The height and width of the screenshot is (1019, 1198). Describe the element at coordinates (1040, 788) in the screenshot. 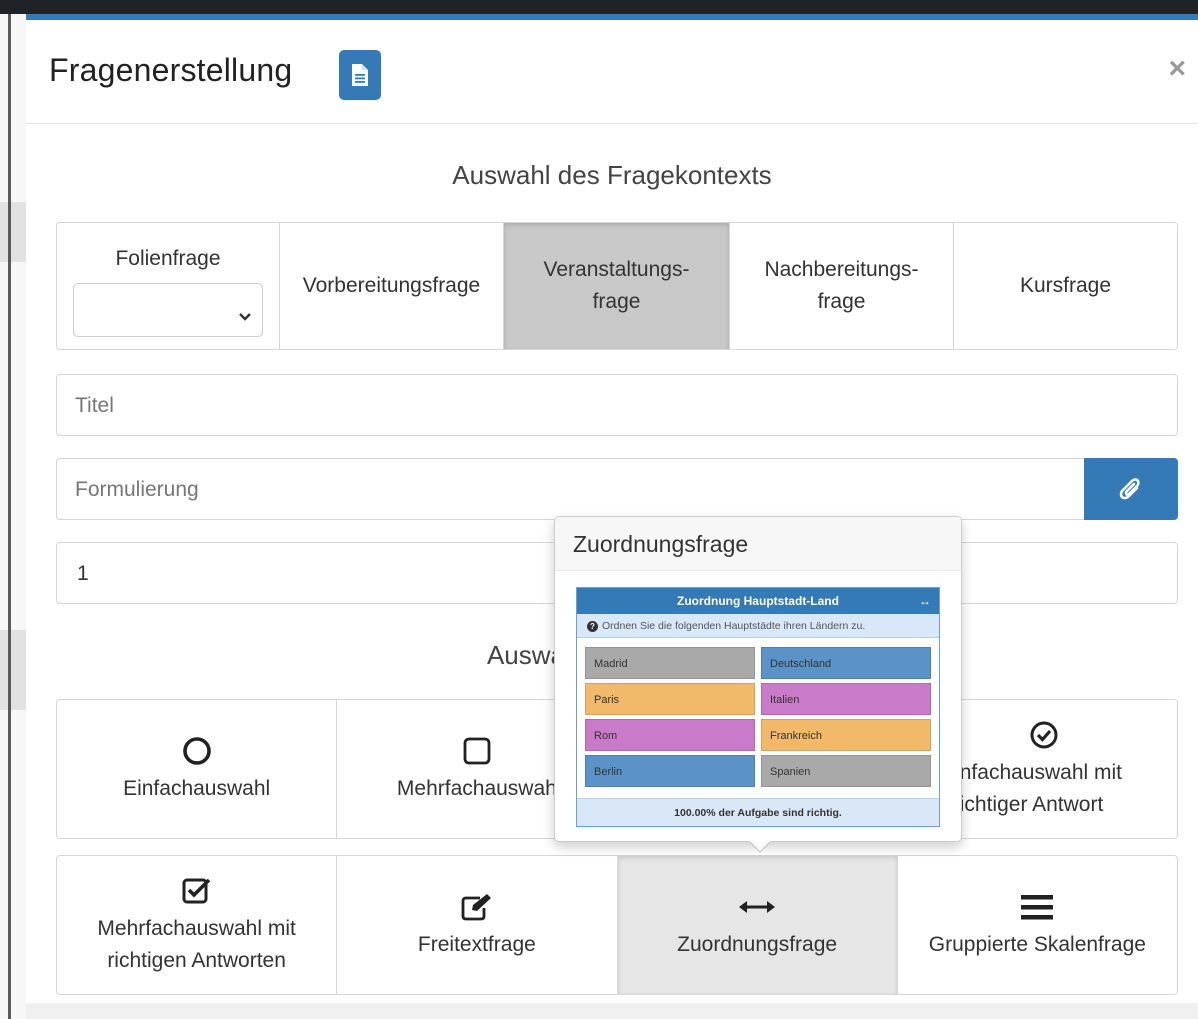

I see `type-label: nfachauswahl mit ichtiger Antwort` at that location.